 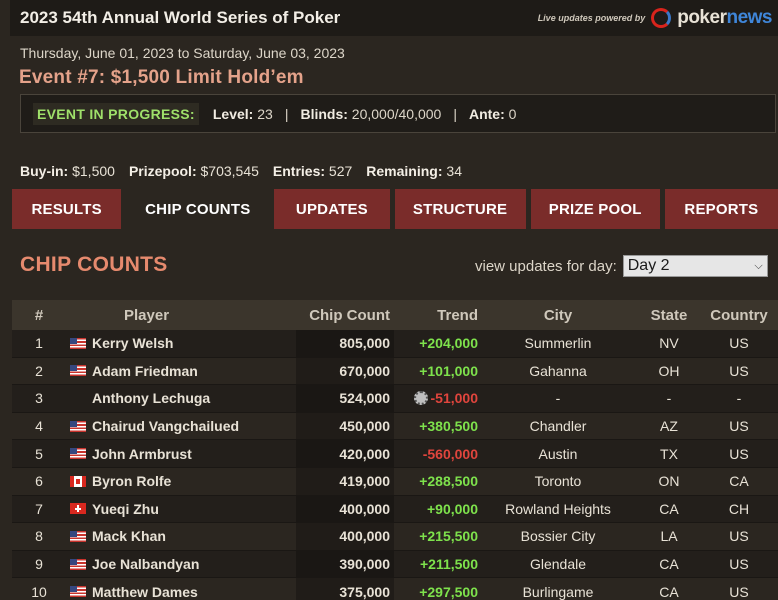 What do you see at coordinates (345, 481) in the screenshot?
I see `chip-count-cell: 419,000` at bounding box center [345, 481].